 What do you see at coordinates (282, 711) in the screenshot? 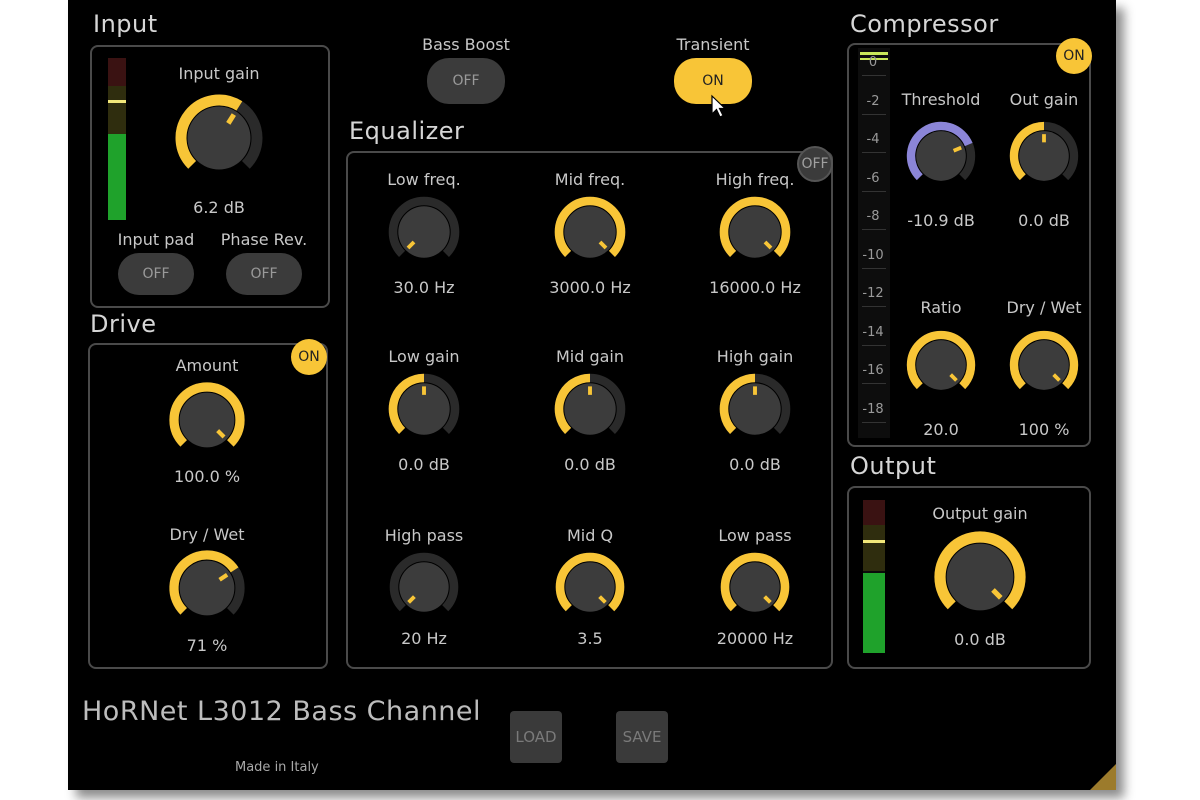
I see `product-name: HoRNet L3012 Bass Channel` at bounding box center [282, 711].